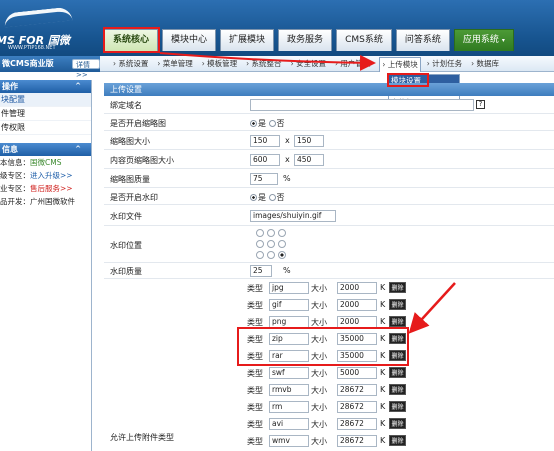 The image size is (554, 451). I want to click on tab-app-system: 应用系统 ▾, so click(483, 40).